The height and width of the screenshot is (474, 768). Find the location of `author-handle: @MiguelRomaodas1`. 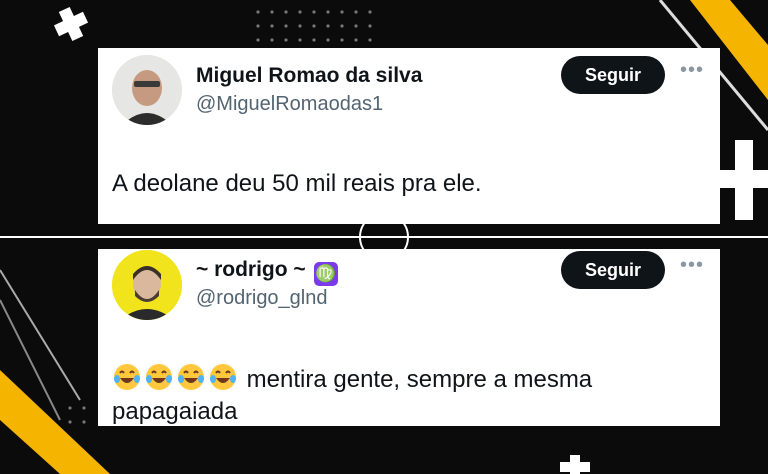

author-handle: @MiguelRomaodas1 is located at coordinates (289, 104).